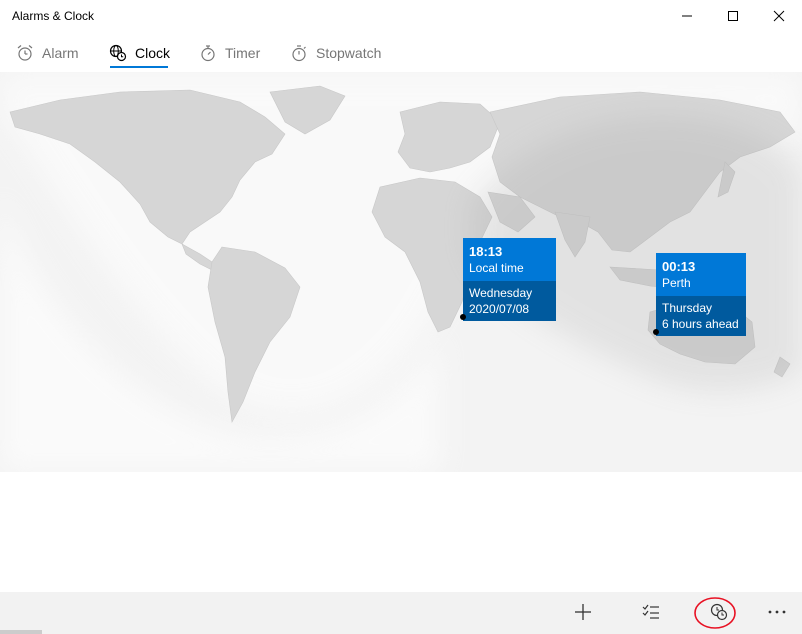  Describe the element at coordinates (401, 613) in the screenshot. I see `command-bar` at that location.